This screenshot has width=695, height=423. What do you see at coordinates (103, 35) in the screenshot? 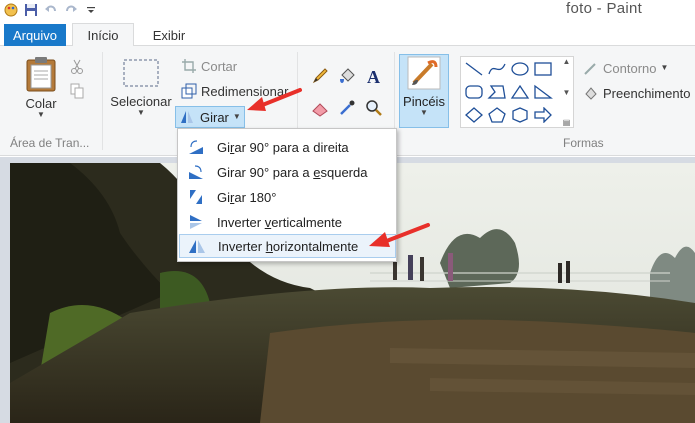
I see `tab-inicio: Início` at bounding box center [103, 35].